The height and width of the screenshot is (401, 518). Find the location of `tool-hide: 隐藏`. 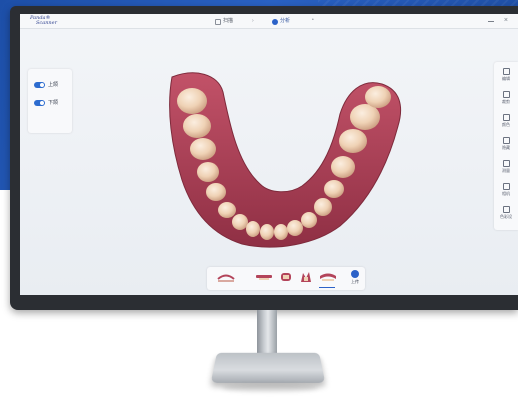

tool-hide: 隐藏 is located at coordinates (506, 144).